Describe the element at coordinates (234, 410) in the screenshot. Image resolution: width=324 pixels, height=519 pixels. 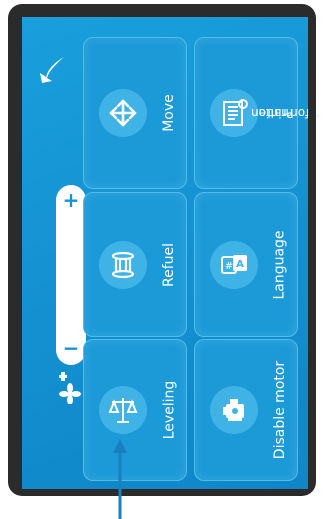
I see `motor-icon` at that location.